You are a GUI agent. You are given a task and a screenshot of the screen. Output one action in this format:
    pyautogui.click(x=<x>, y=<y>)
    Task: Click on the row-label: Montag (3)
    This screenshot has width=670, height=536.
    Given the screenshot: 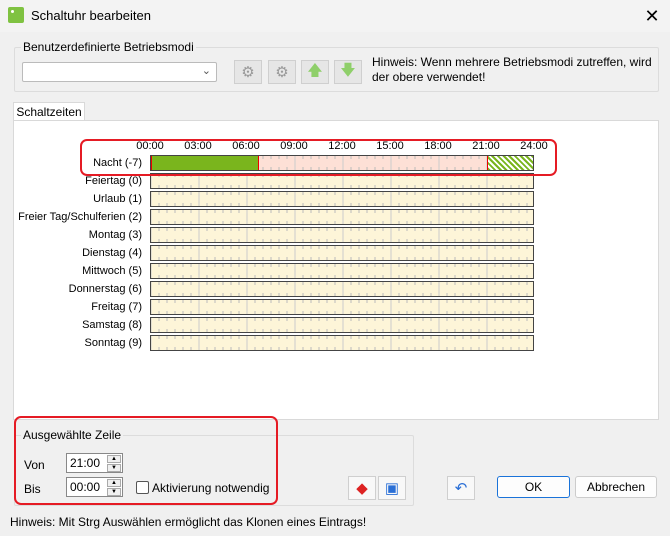 What is the action you would take?
    pyautogui.click(x=115, y=235)
    